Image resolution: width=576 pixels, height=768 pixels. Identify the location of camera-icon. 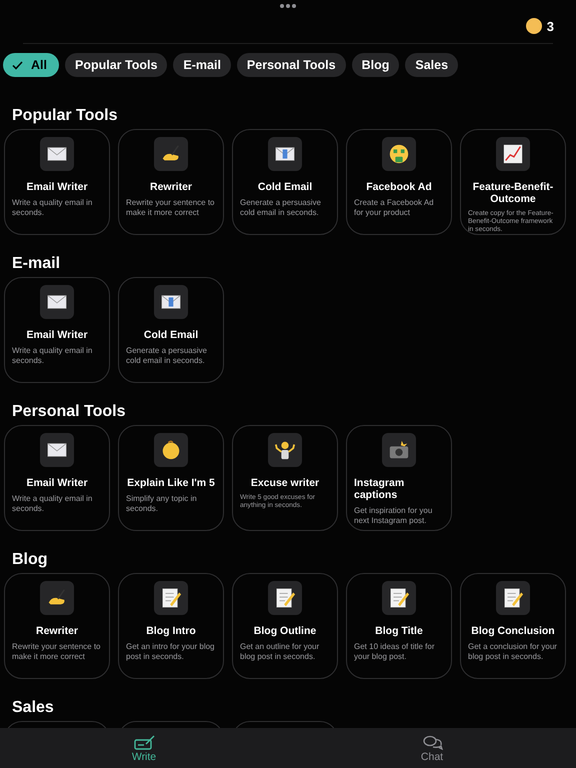
(399, 450).